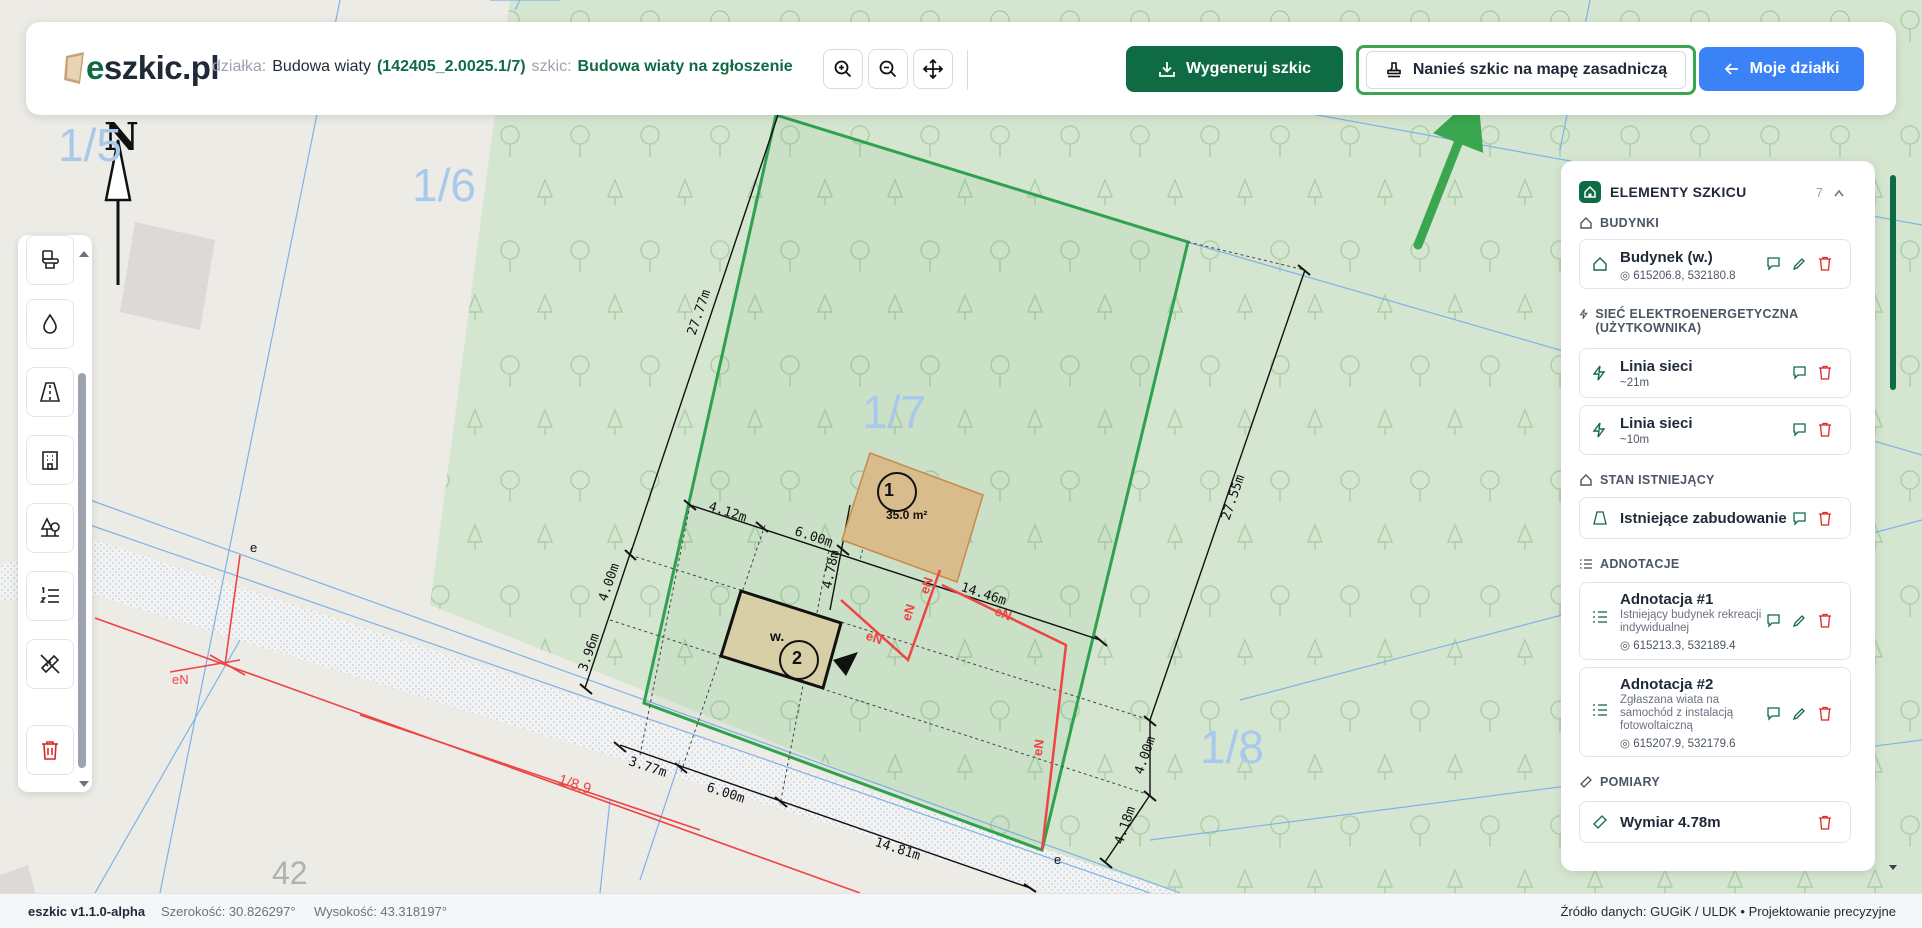  What do you see at coordinates (82, 570) in the screenshot?
I see `tool-scrollbar` at bounding box center [82, 570].